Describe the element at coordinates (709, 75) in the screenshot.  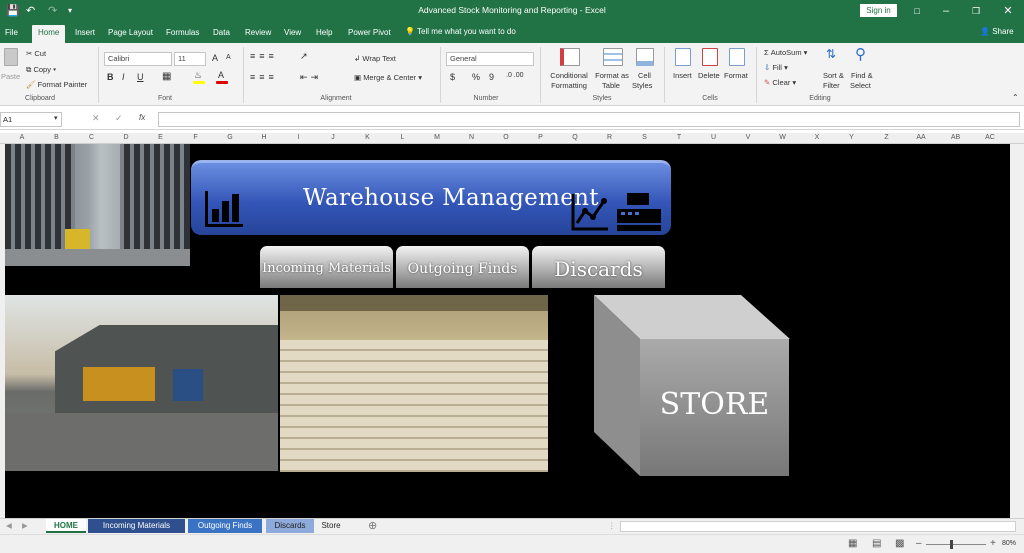
I see `delete-button: Delete` at that location.